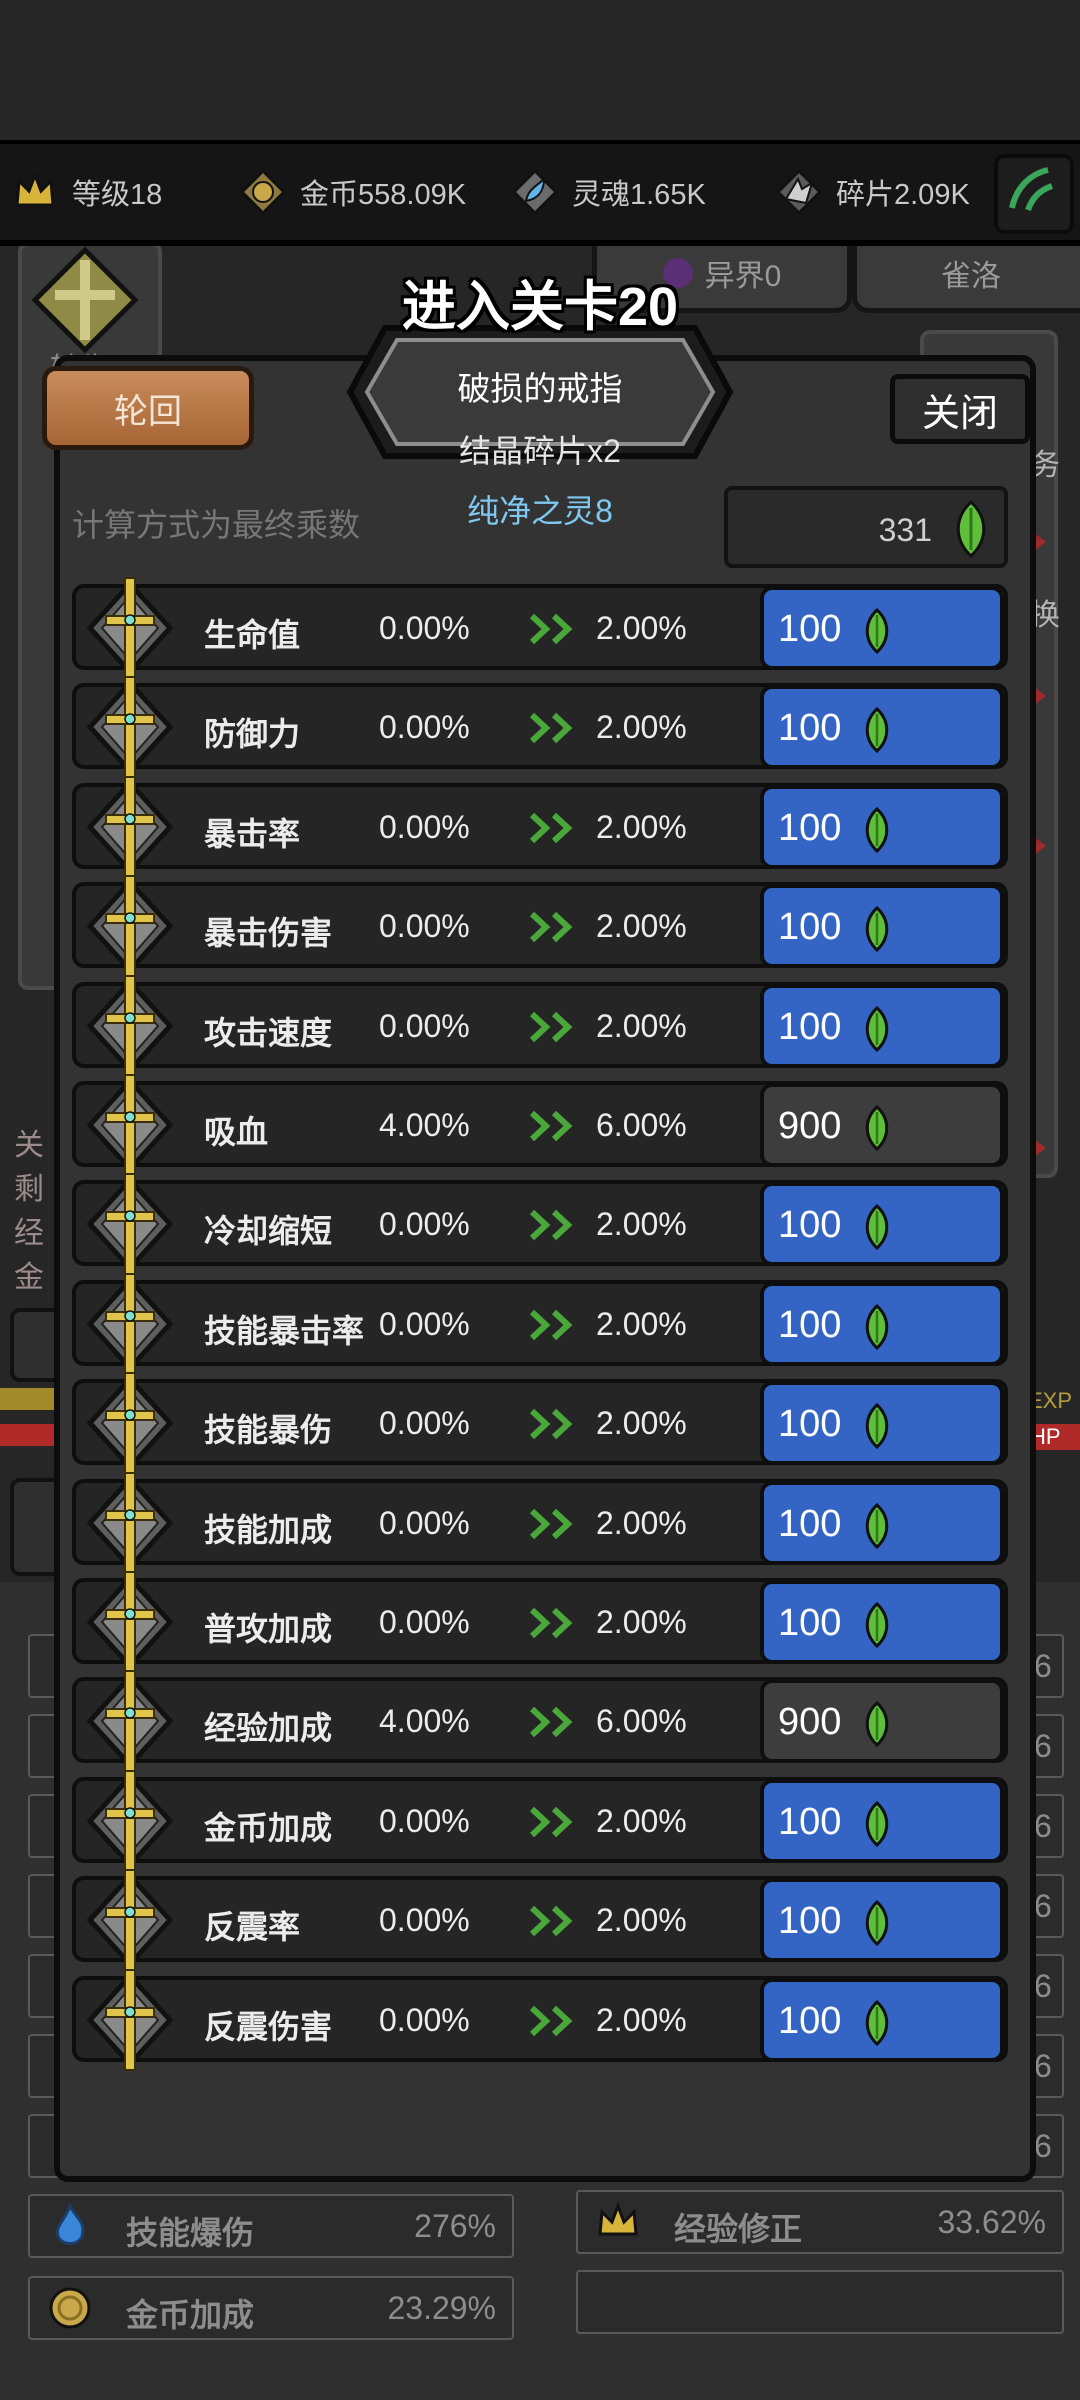 Image resolution: width=1080 pixels, height=2400 pixels. What do you see at coordinates (70, 2308) in the screenshot?
I see `gold-coin-icon` at bounding box center [70, 2308].